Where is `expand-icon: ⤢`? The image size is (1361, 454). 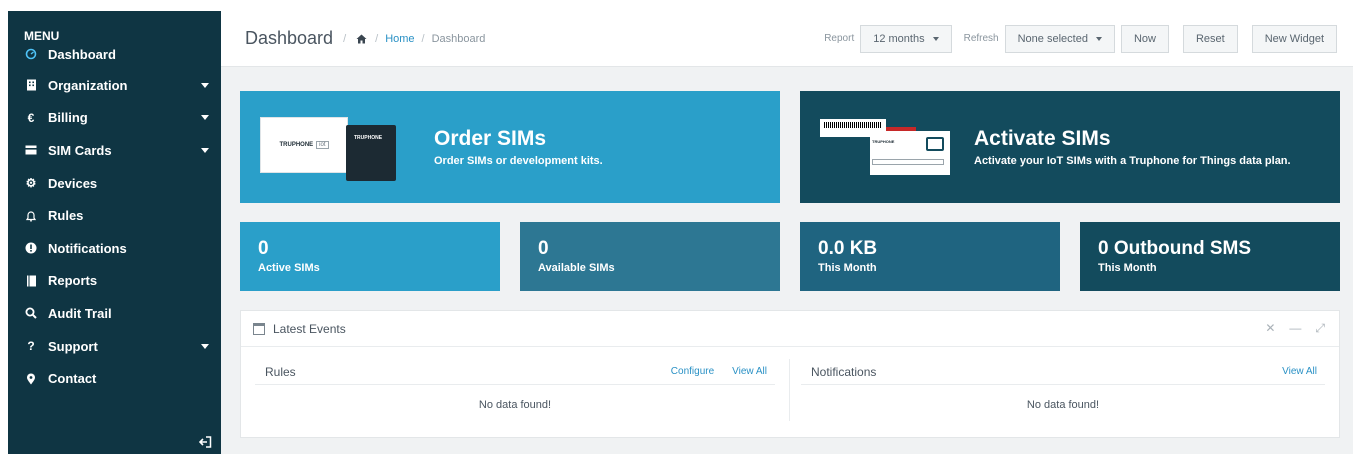
expand-icon: ⤢ is located at coordinates (1320, 328).